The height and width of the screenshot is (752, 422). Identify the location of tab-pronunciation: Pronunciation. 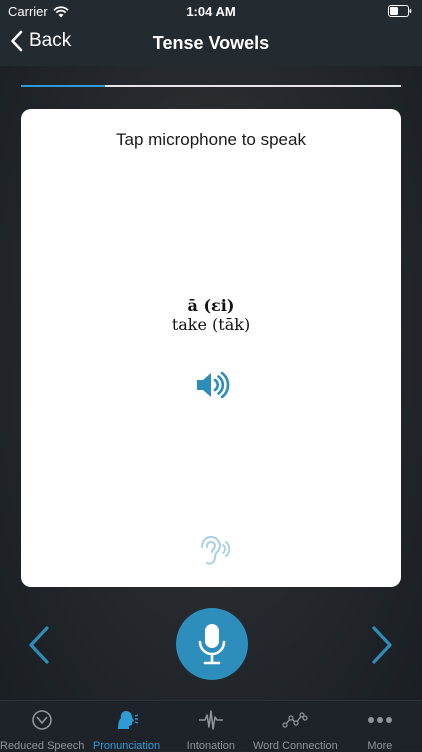
(126, 726).